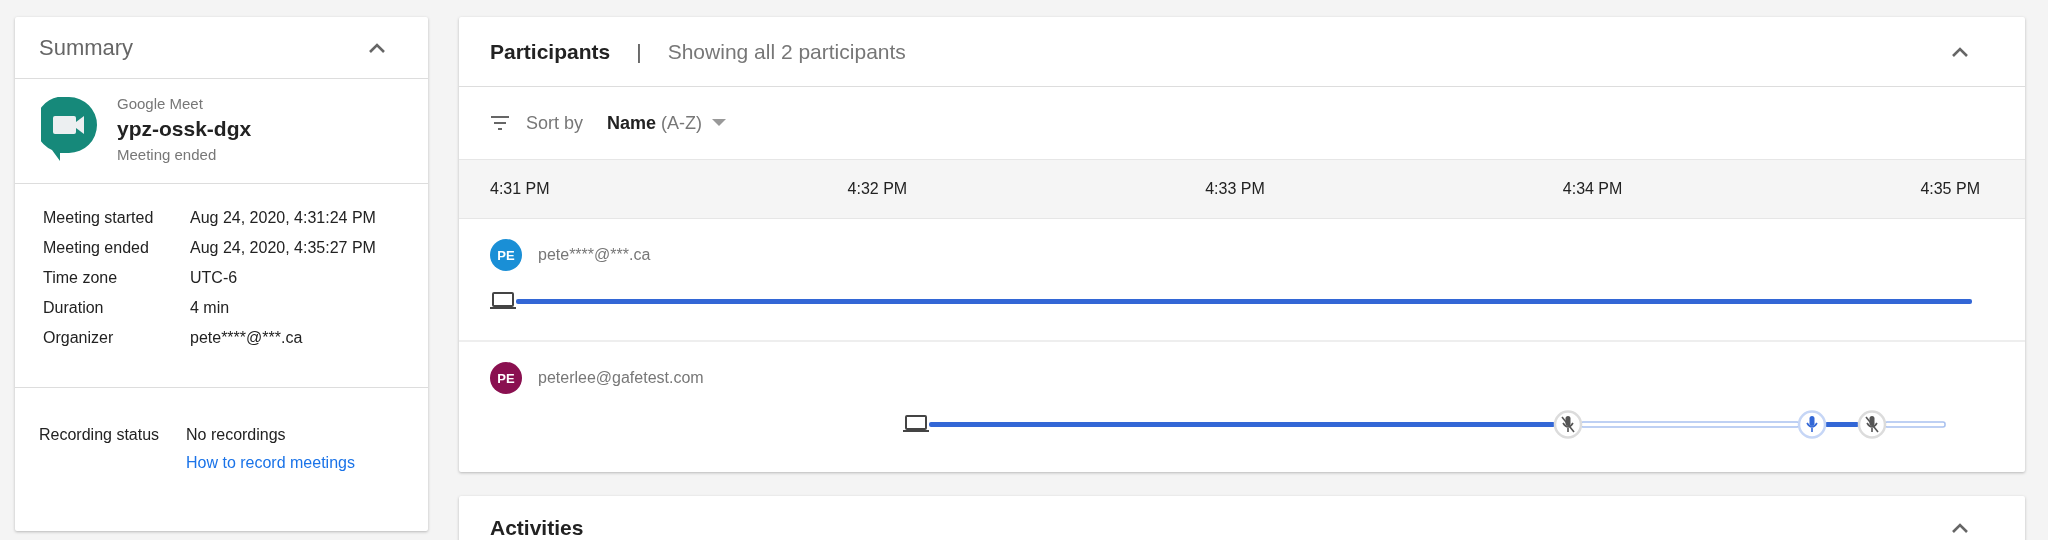 This screenshot has width=2048, height=540. Describe the element at coordinates (99, 218) in the screenshot. I see `detail-label: Meeting started` at that location.